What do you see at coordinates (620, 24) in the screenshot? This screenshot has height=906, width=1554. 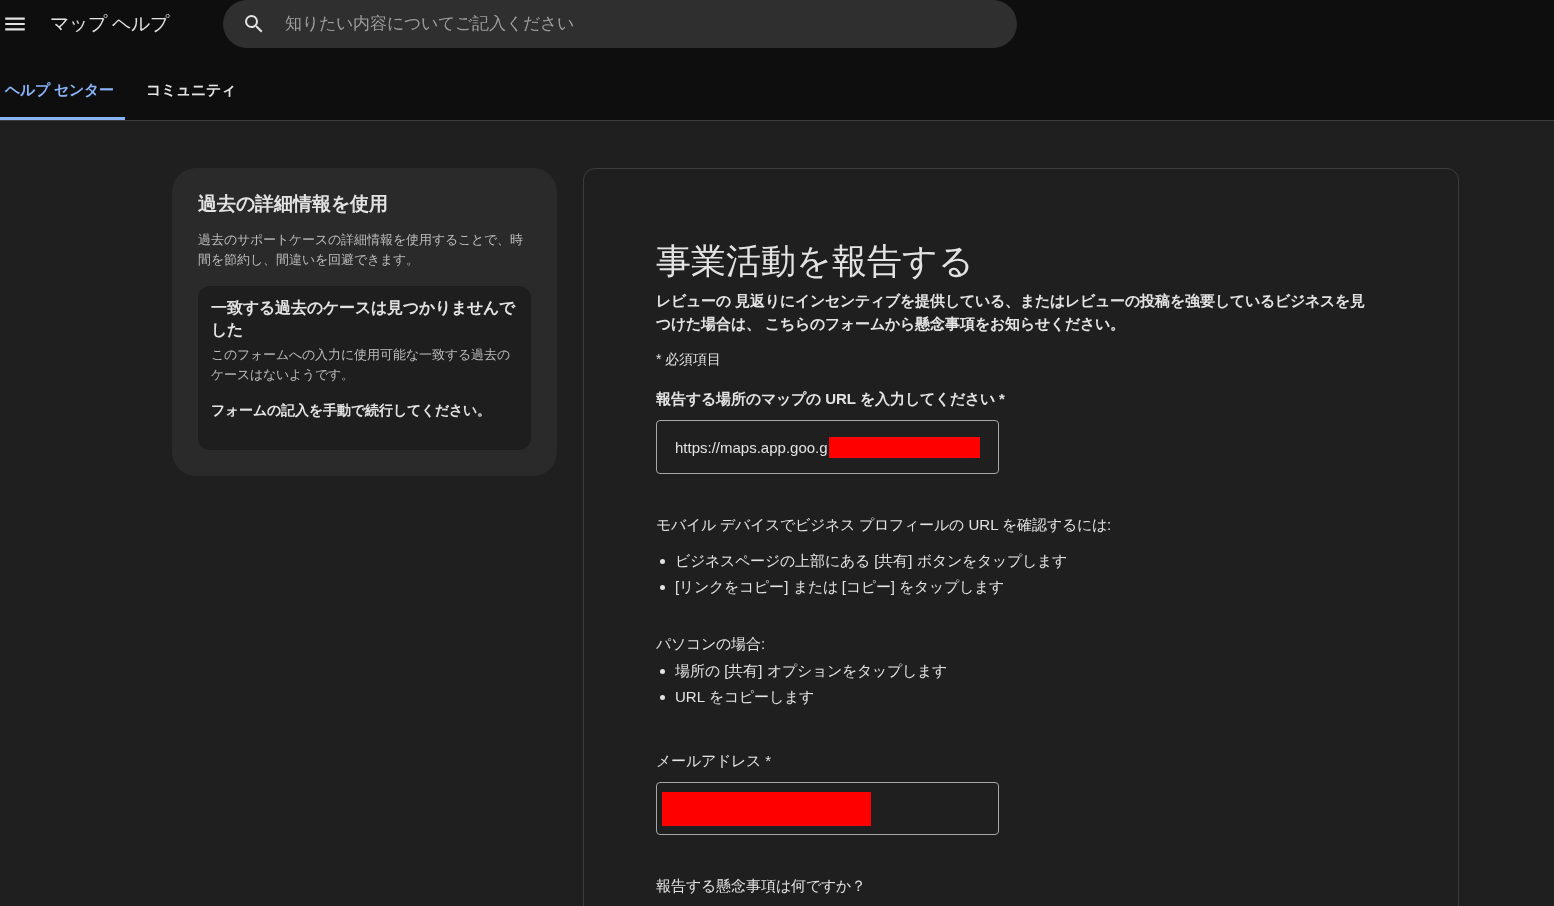 I see `search-field: 知りたい内容についてご記入ください` at bounding box center [620, 24].